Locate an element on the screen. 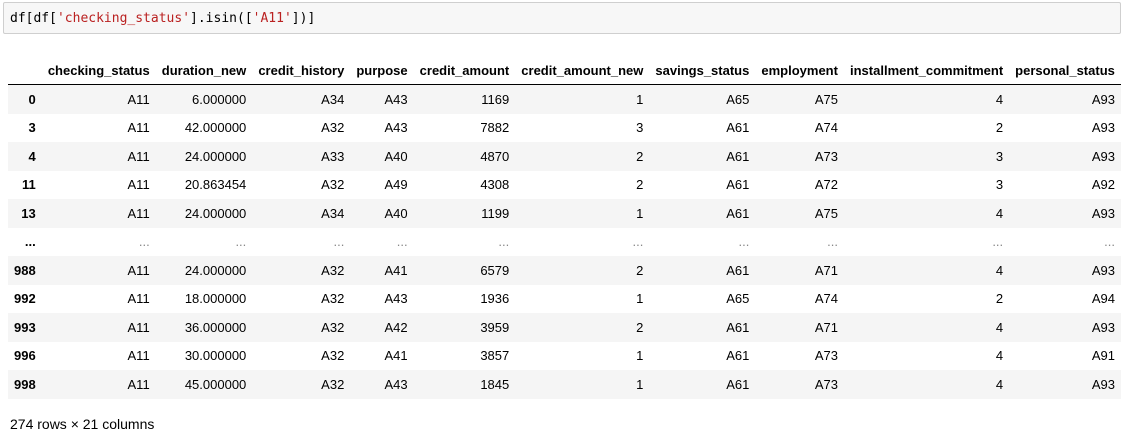 Image resolution: width=1121 pixels, height=441 pixels. table-cell: A34 is located at coordinates (333, 99).